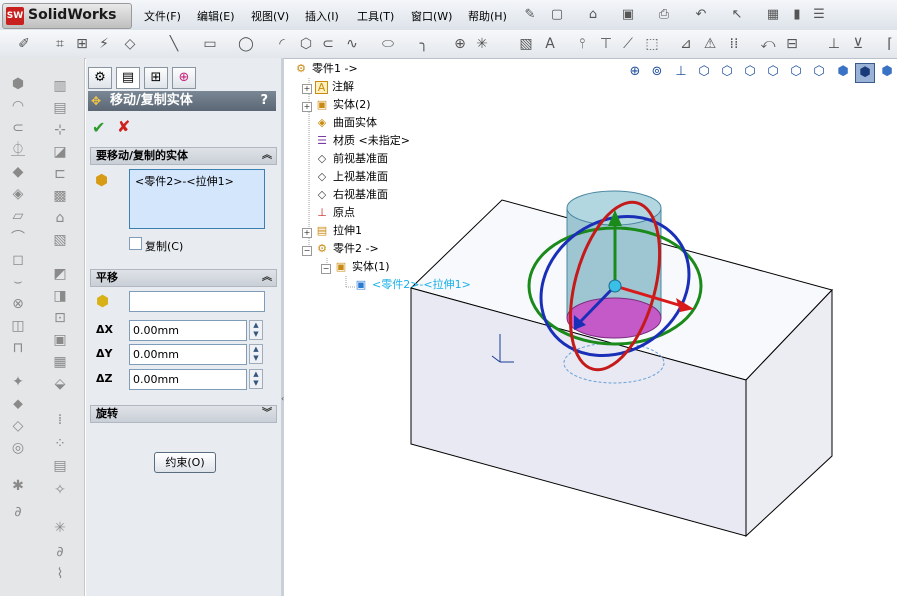  Describe the element at coordinates (346, 123) in the screenshot. I see `tree-item-surface-bodies: ◈ 曲面实体` at that location.